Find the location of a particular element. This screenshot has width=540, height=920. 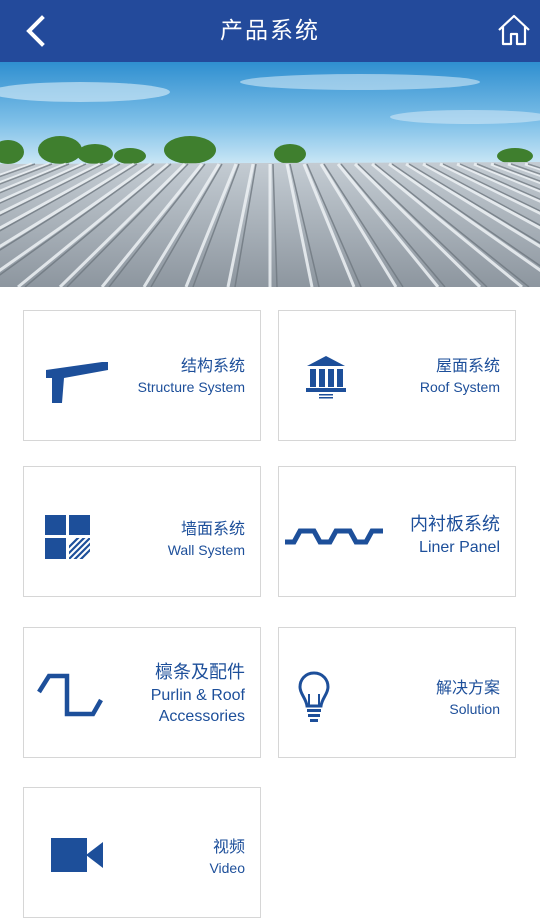

home-button is located at coordinates (514, 30).